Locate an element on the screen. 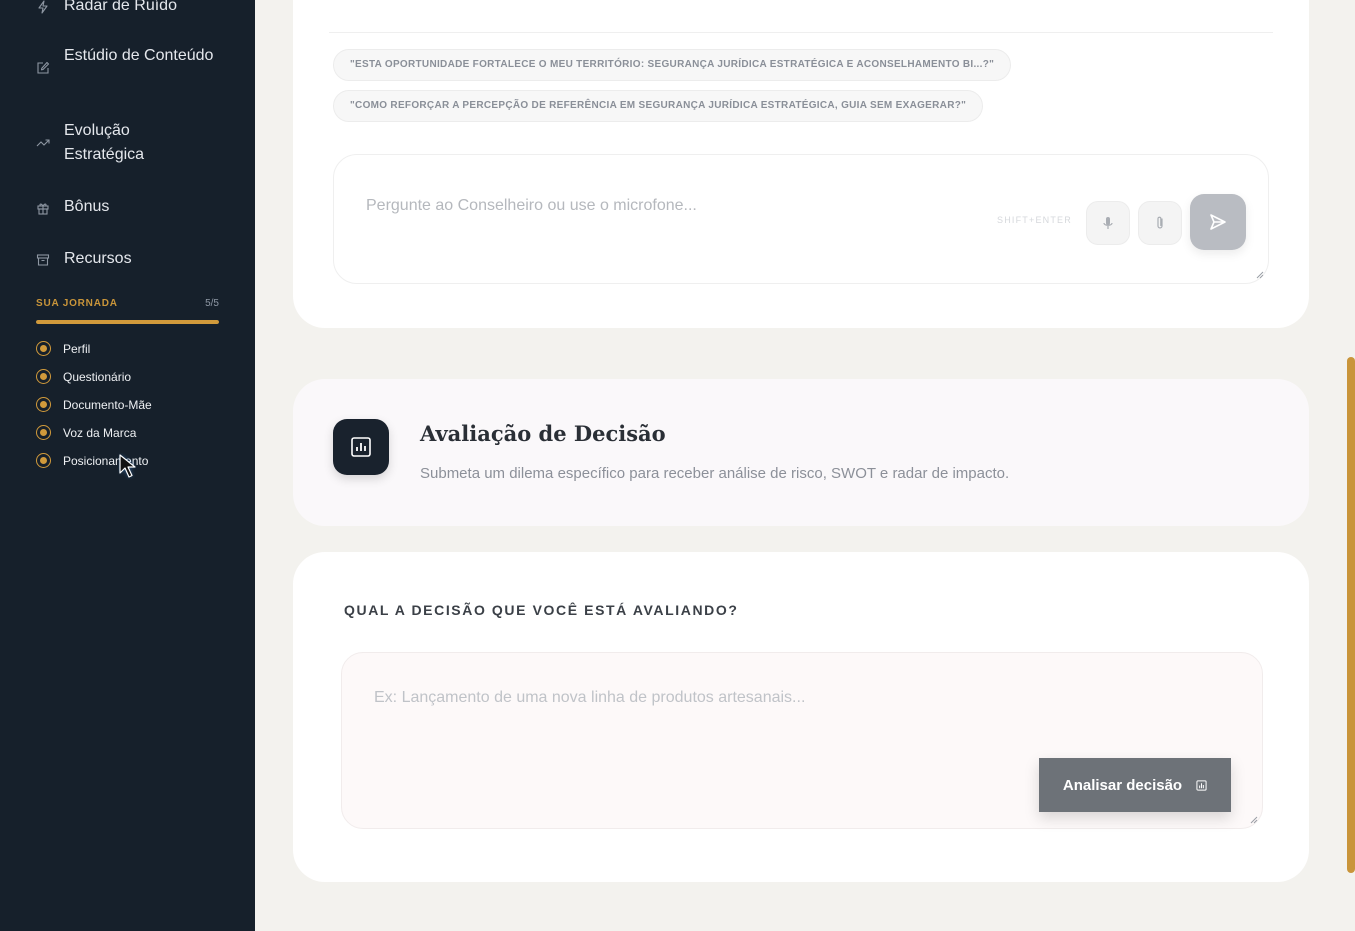 Image resolution: width=1355 pixels, height=931 pixels. analyze-decision-button: Analisar decisão is located at coordinates (1135, 785).